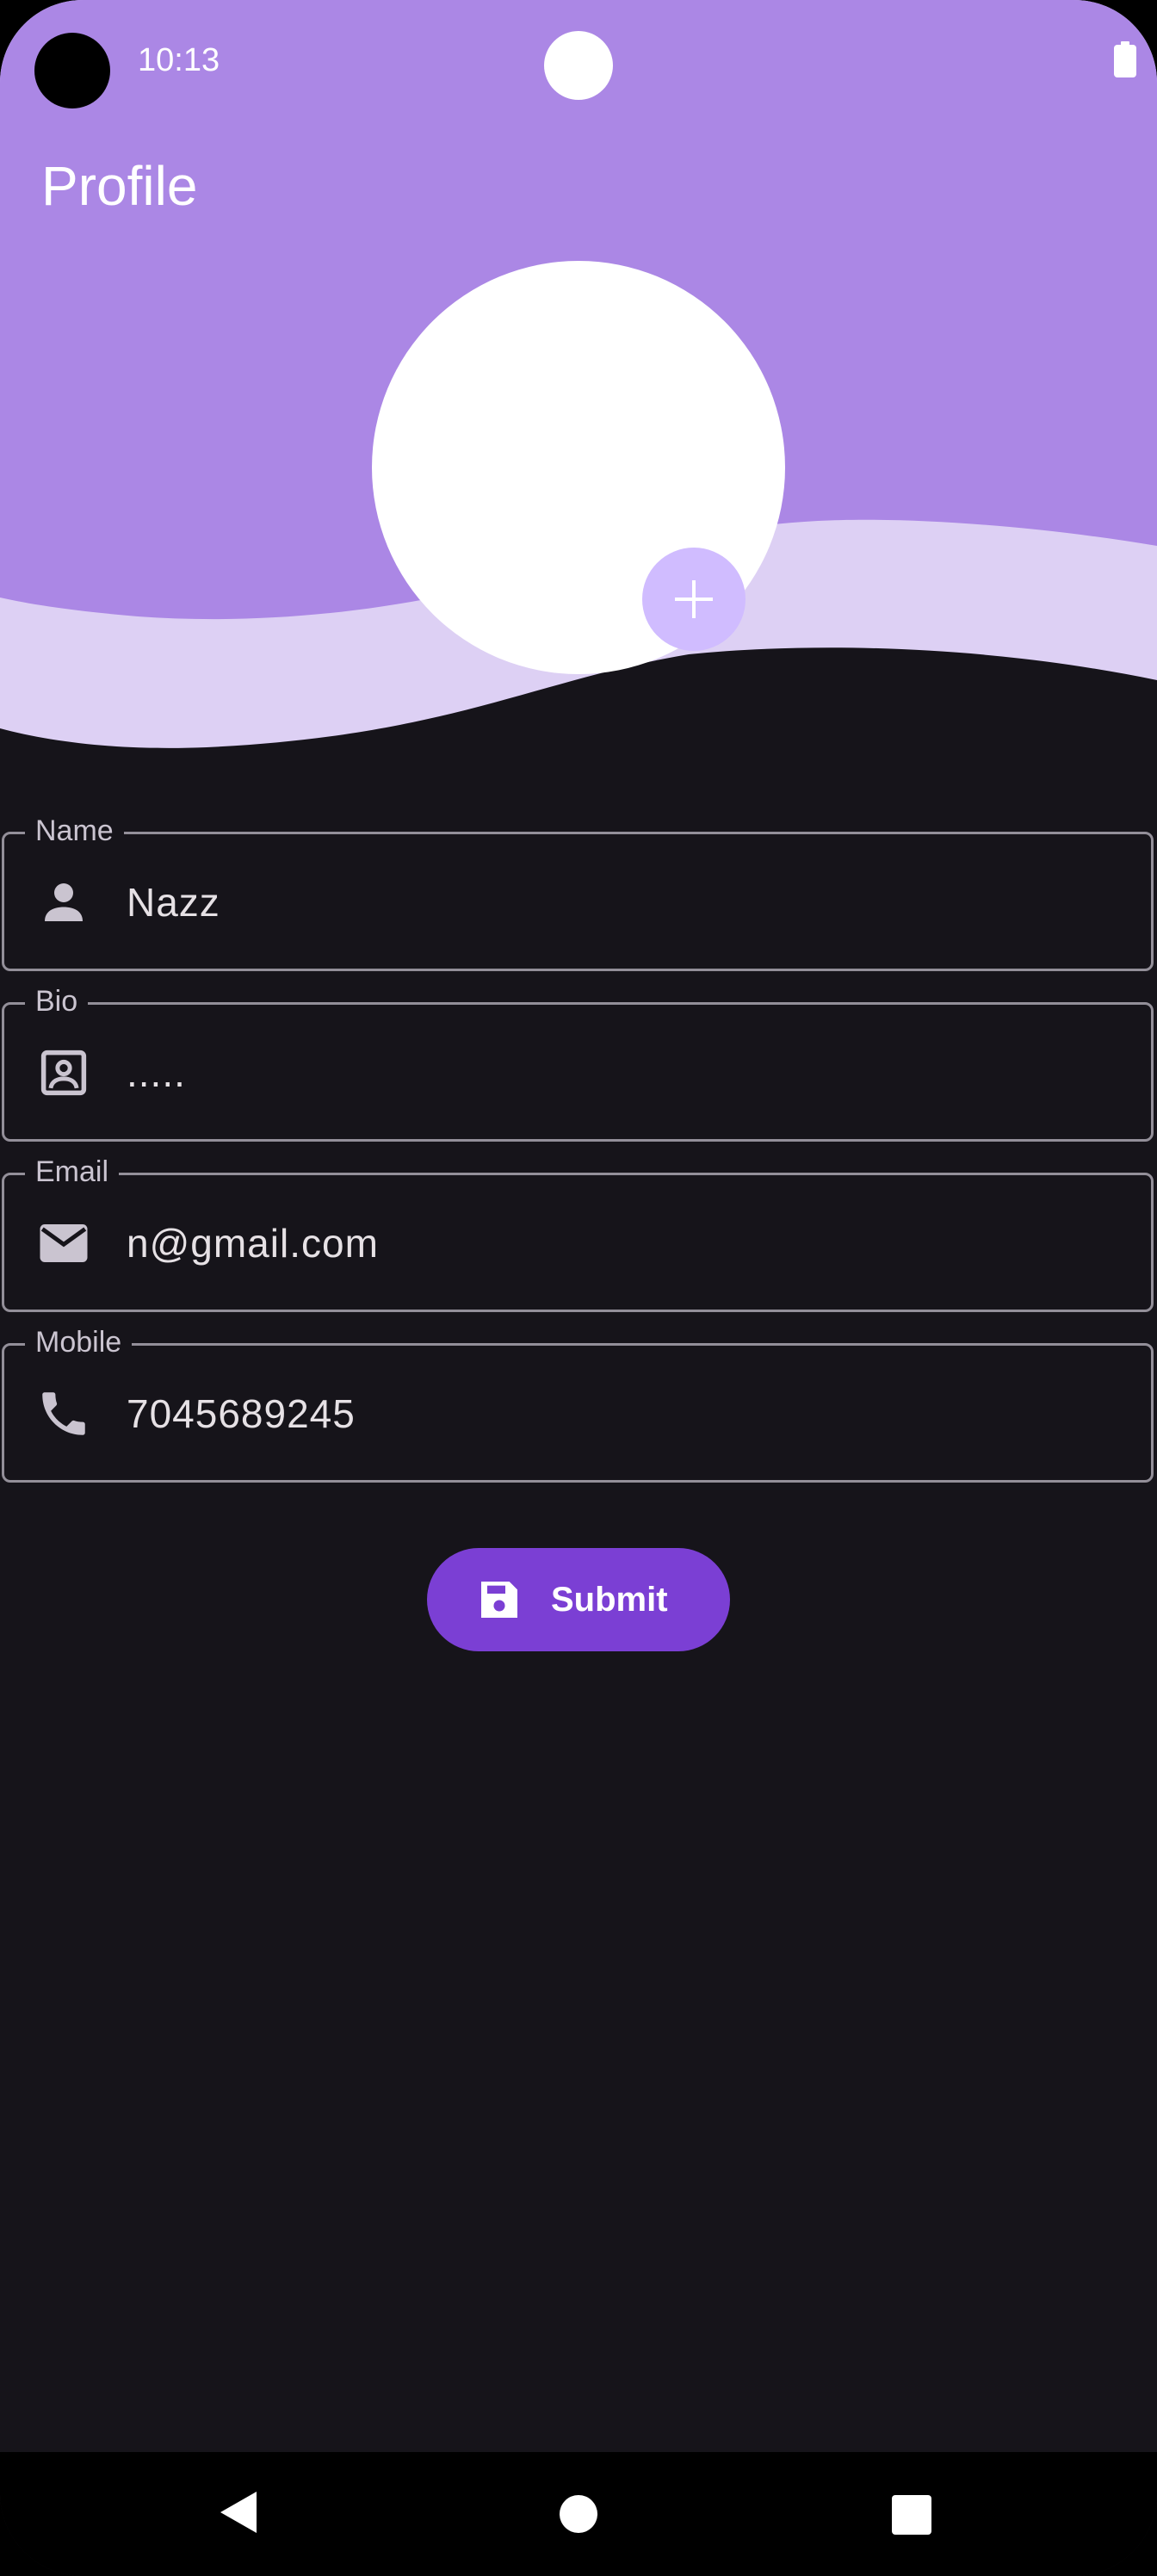  I want to click on submit-button: Submit, so click(579, 1599).